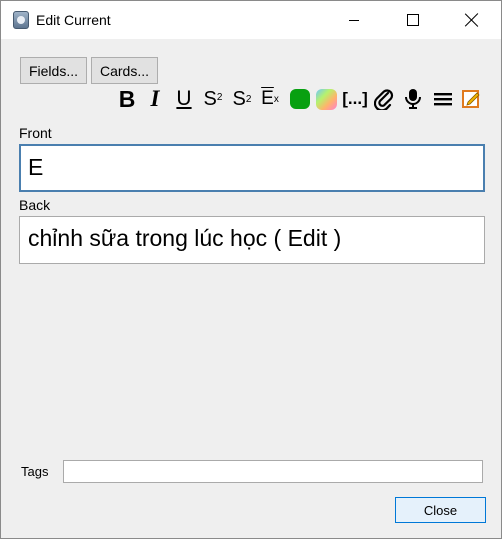  Describe the element at coordinates (252, 168) in the screenshot. I see `front-field-editor: E` at that location.